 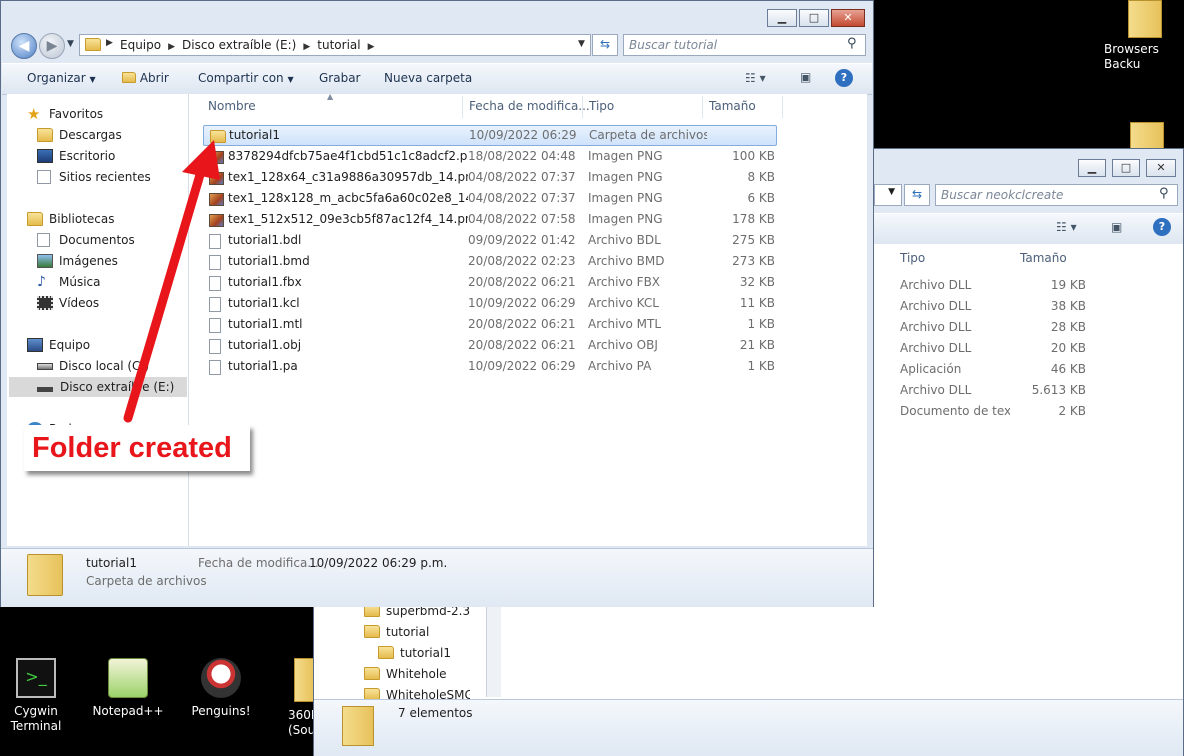 I want to click on file-type: Imagen PNG, so click(x=625, y=177).